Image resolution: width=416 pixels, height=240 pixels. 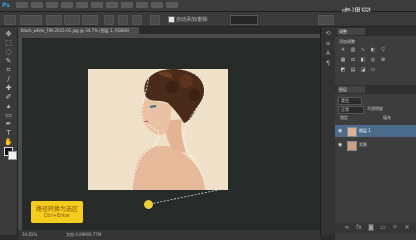 I want to click on layer-mask-icon: ◙, so click(x=371, y=228).